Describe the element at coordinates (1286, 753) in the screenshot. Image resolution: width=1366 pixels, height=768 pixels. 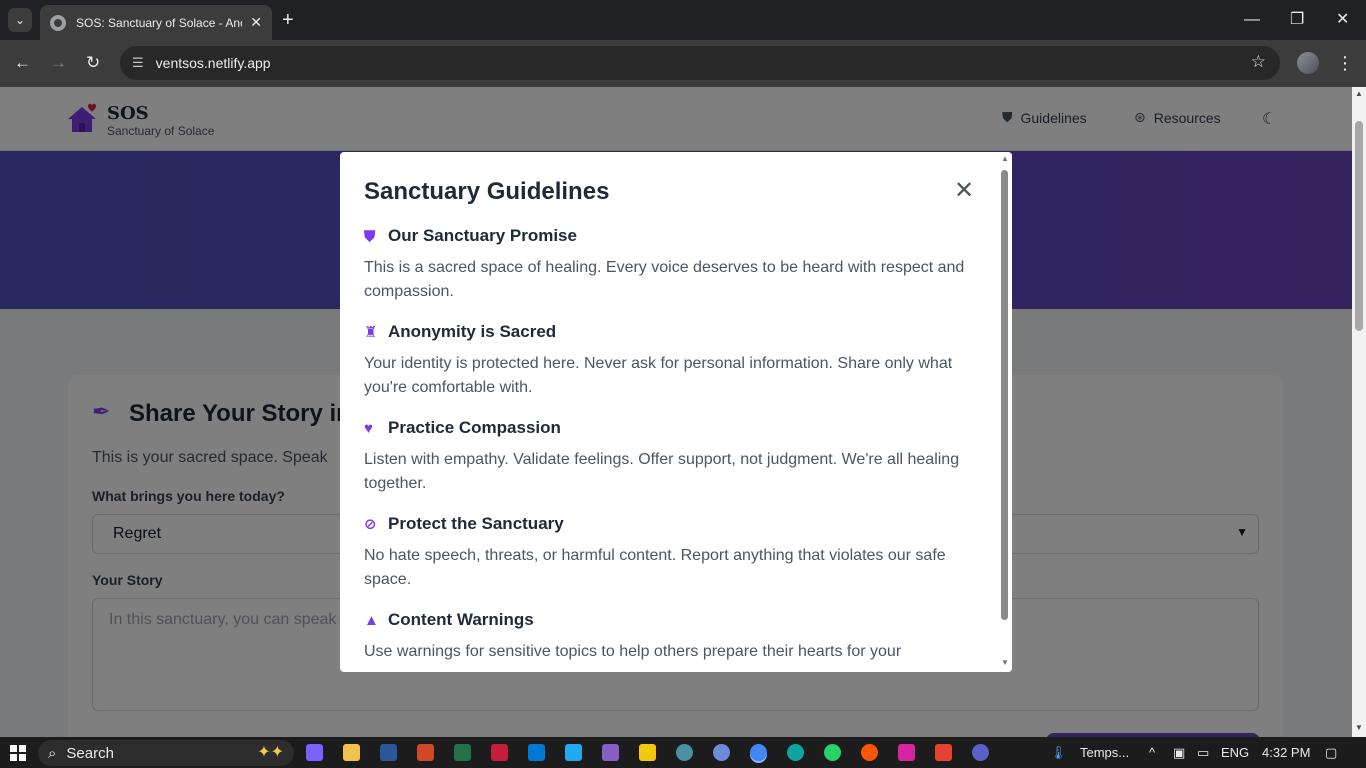
I see `clock-time: 4:32 PM` at that location.